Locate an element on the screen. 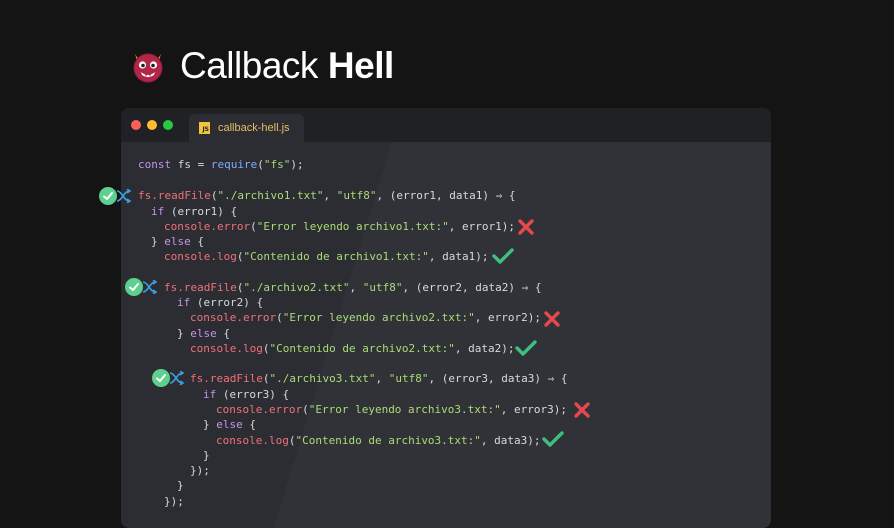 The height and width of the screenshot is (528, 894). page-title: Callback Hell is located at coordinates (287, 66).